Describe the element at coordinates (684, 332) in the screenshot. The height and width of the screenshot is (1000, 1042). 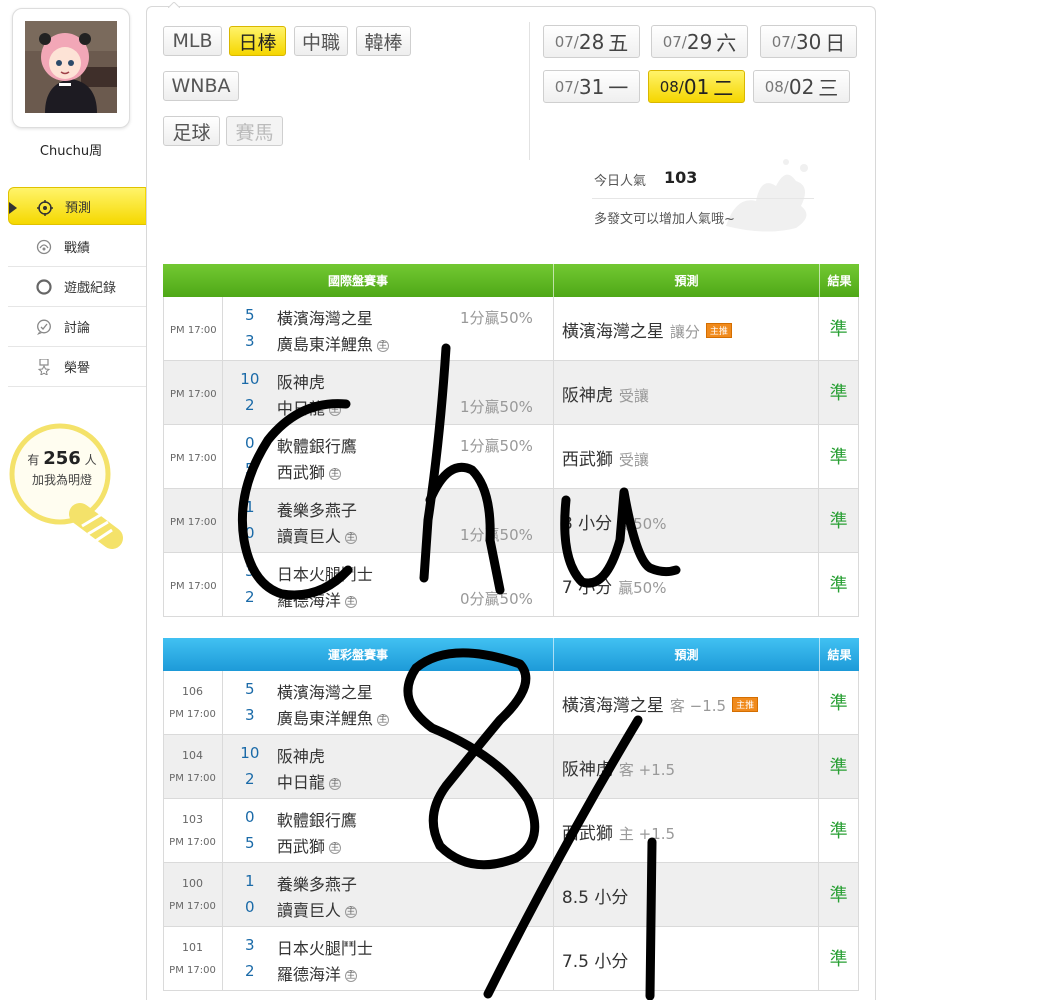
I see `prediction-type: 讓分` at that location.